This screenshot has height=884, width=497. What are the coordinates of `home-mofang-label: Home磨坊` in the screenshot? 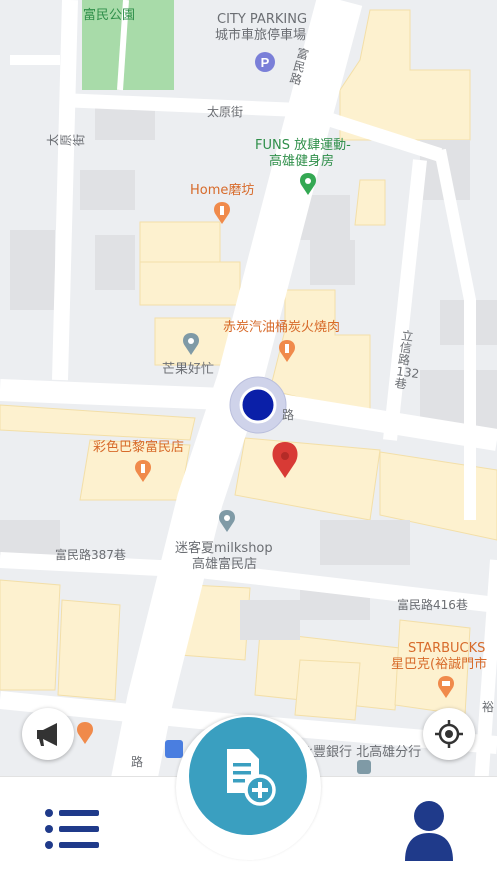 It's located at (222, 190).